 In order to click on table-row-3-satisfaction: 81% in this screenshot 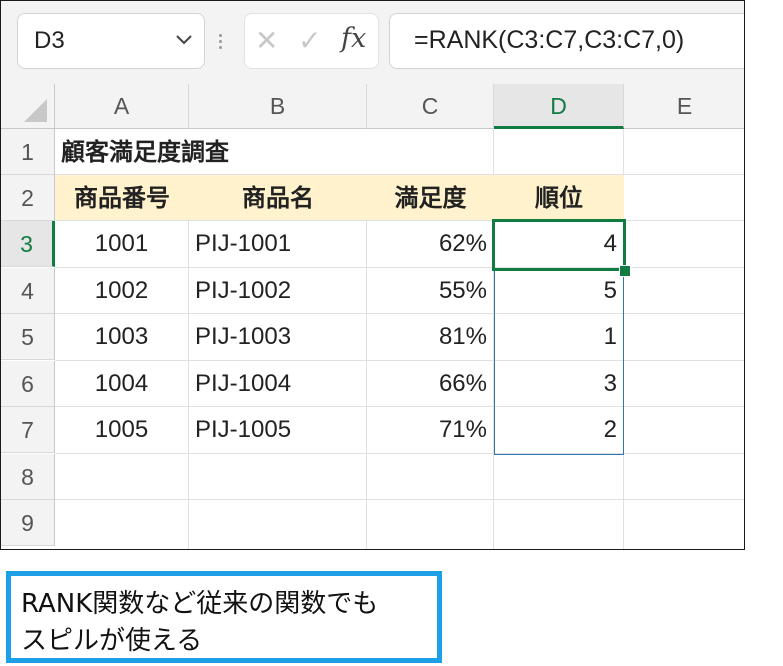, I will do `click(430, 337)`.